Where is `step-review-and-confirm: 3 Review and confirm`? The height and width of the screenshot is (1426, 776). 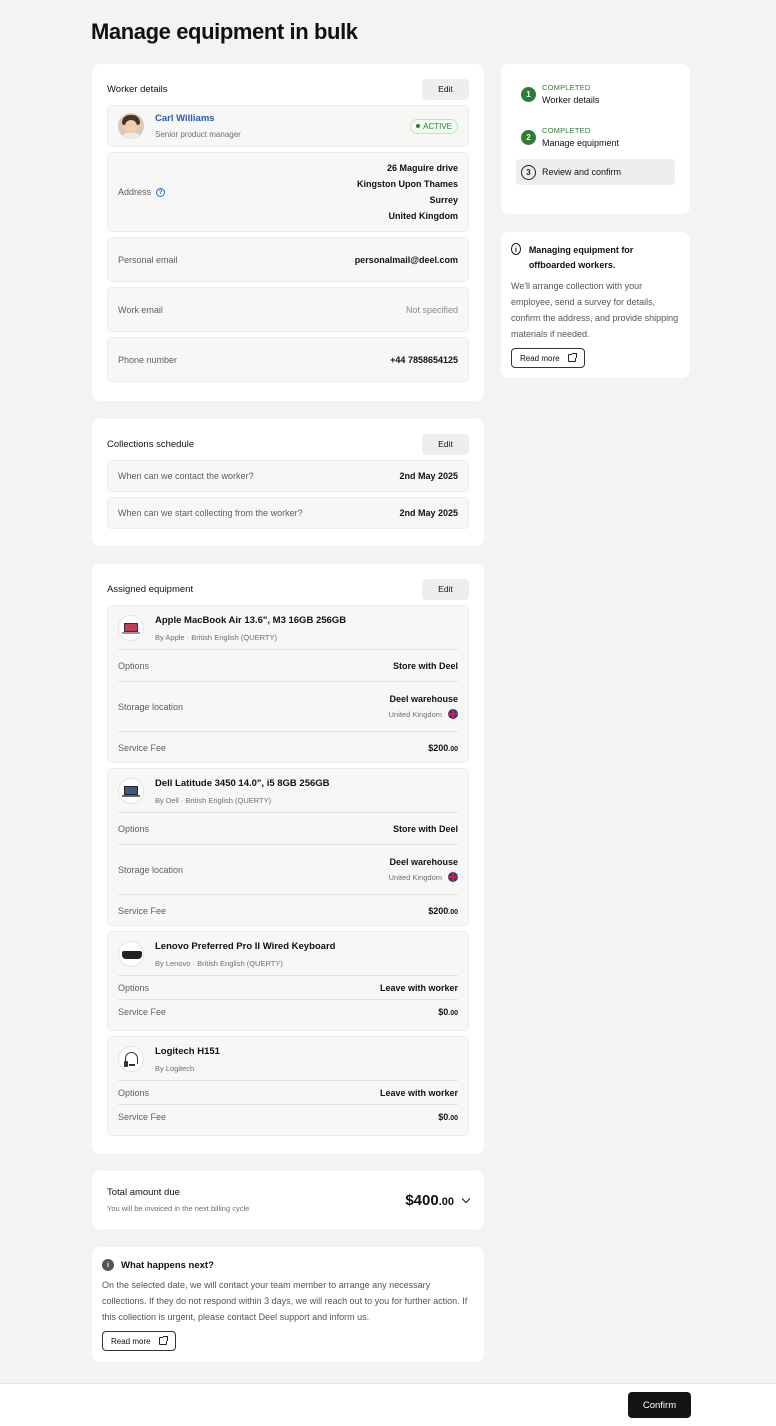
step-review-and-confirm: 3 Review and confirm is located at coordinates (595, 172).